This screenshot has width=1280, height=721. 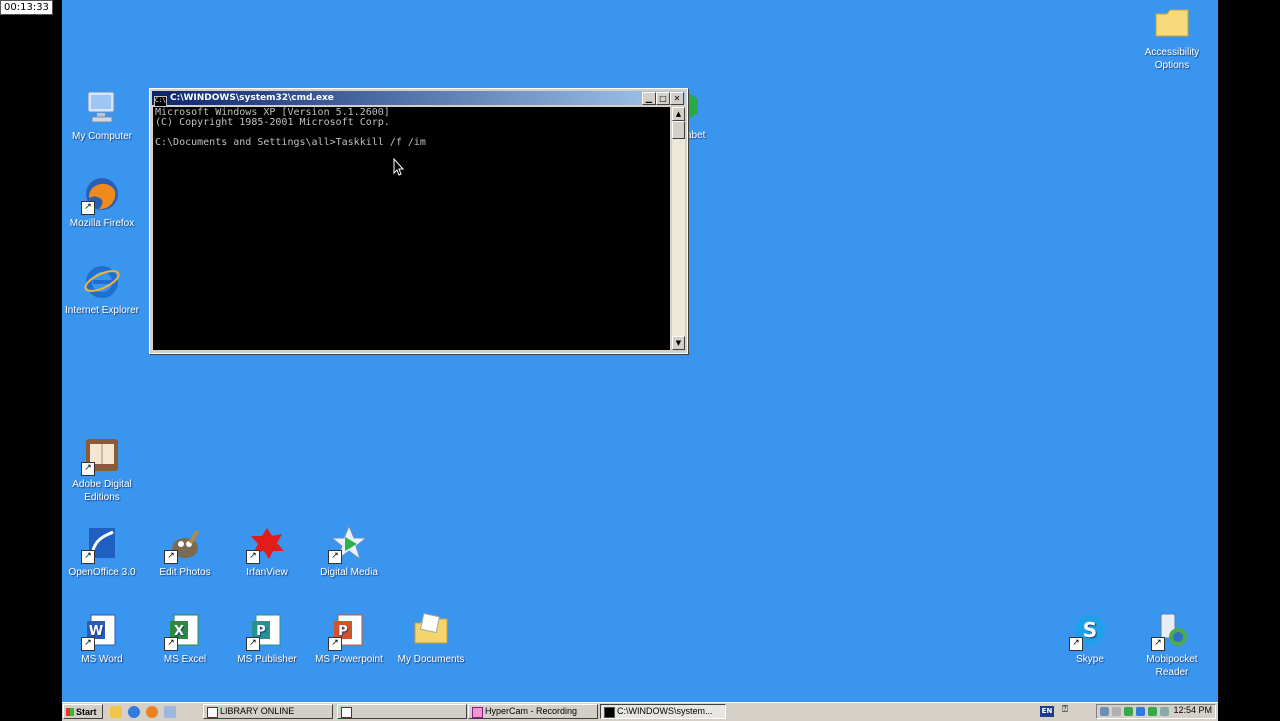 What do you see at coordinates (252, 98) in the screenshot?
I see `cmd-window-title: C:\WINDOWS\system32\cmd.exe` at bounding box center [252, 98].